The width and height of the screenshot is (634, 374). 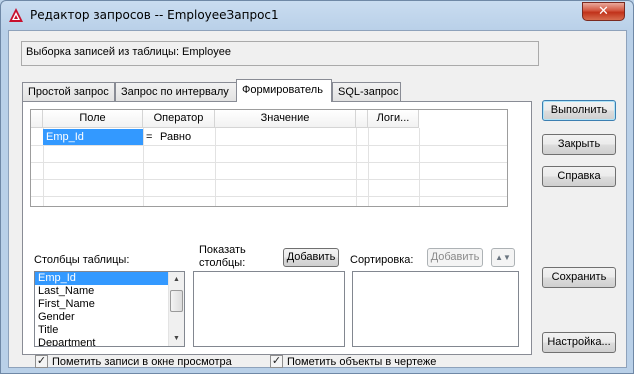 What do you see at coordinates (269, 309) in the screenshot?
I see `show-columns-list` at bounding box center [269, 309].